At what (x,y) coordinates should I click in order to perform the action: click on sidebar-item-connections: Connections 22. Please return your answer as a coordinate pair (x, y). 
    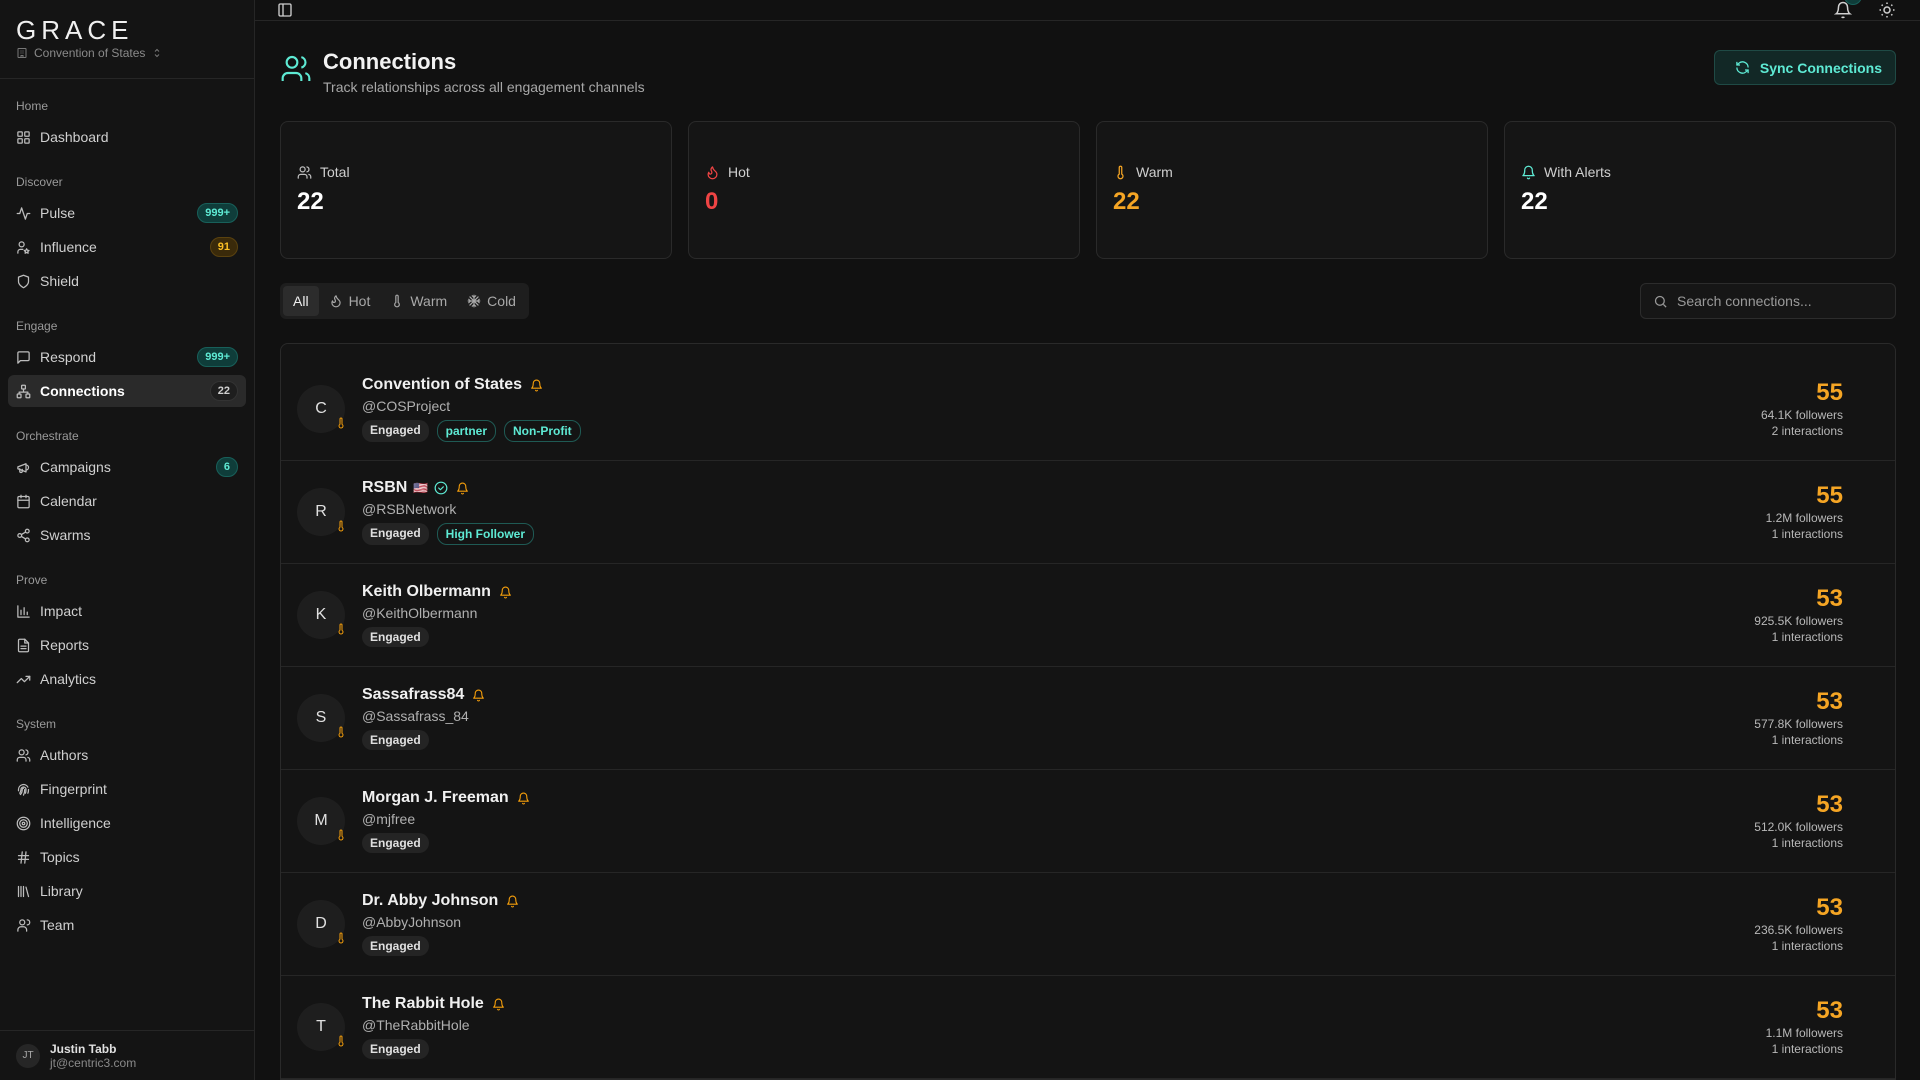
    Looking at the image, I should click on (127, 391).